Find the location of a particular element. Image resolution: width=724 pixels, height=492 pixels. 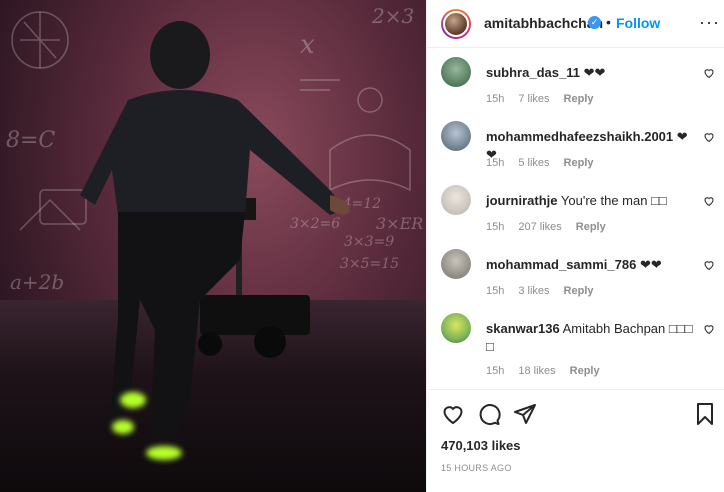

follow-button: Follow is located at coordinates (638, 23).